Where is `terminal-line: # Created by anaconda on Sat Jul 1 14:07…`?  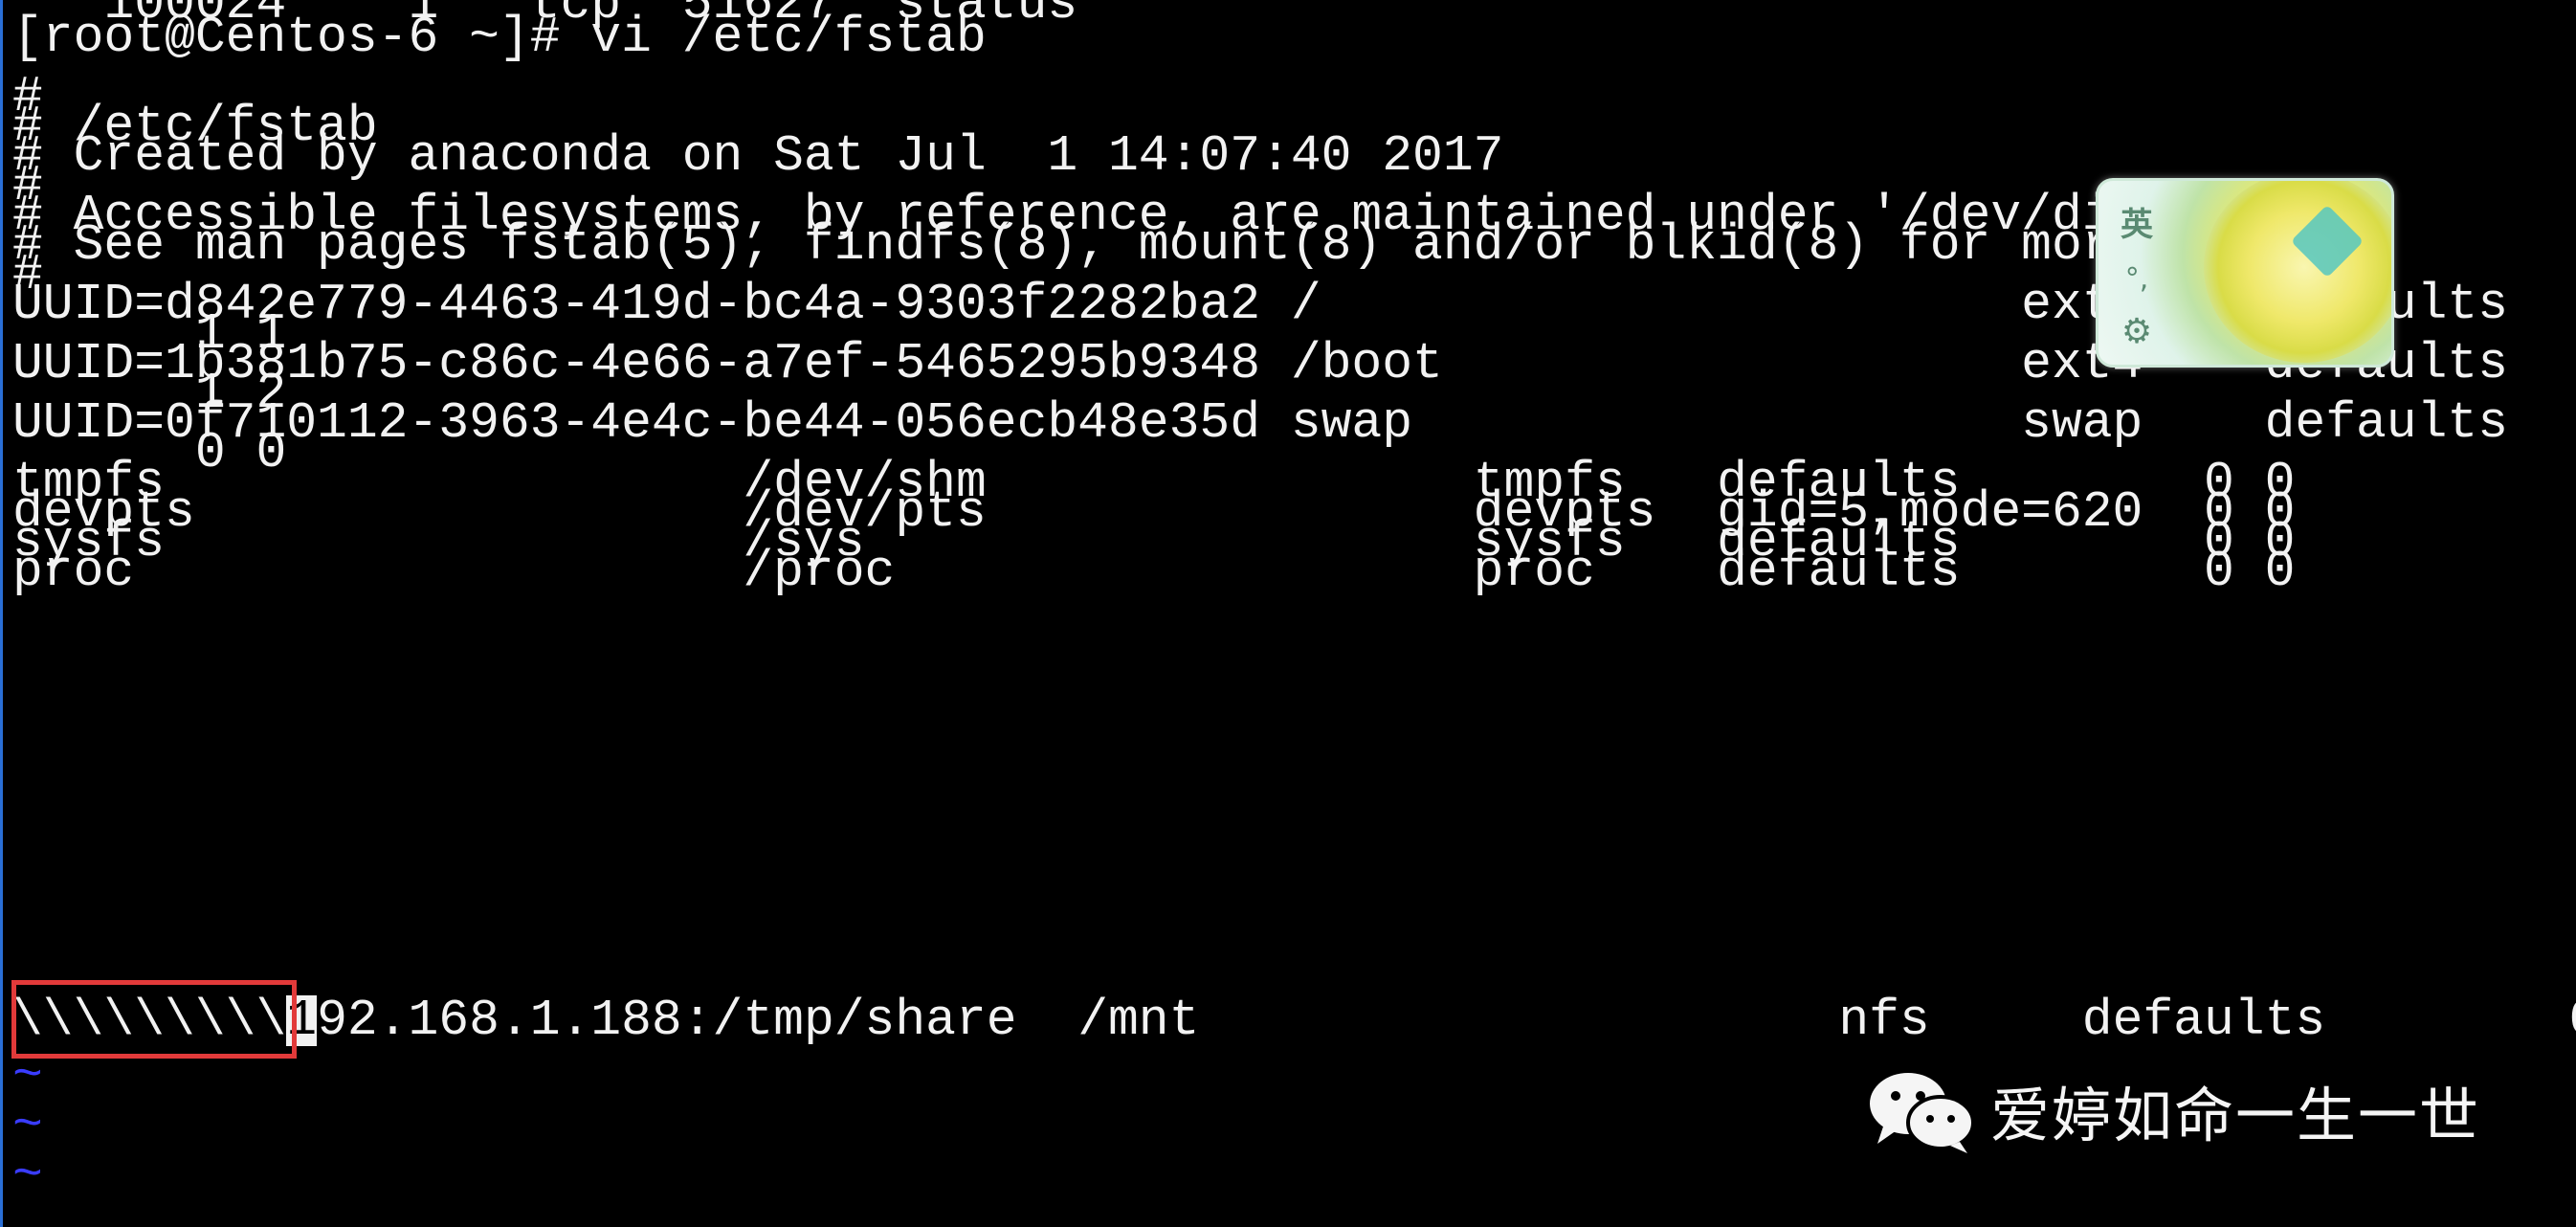 terminal-line: # Created by anaconda on Sat Jul 1 14:07… is located at coordinates (758, 156).